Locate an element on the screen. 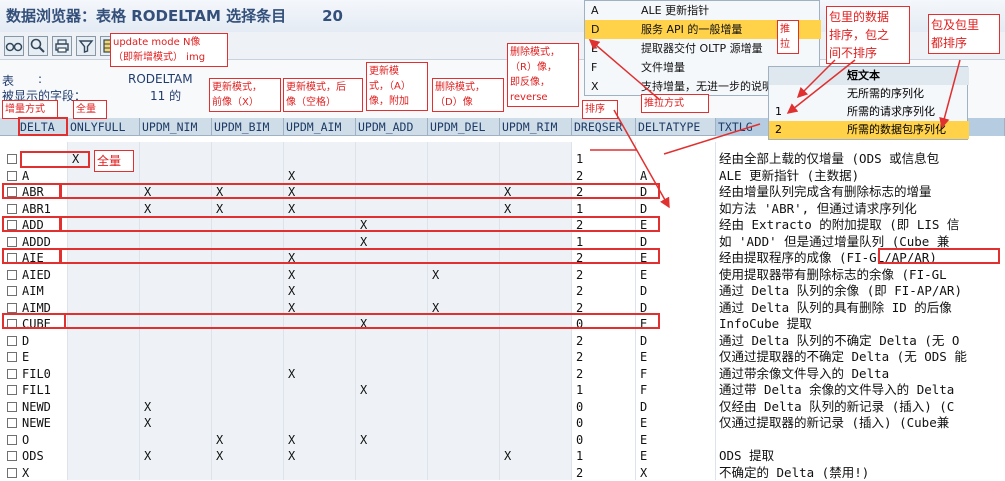 This screenshot has width=1005, height=481. table-row: X2X不确定的 Delta (禁用!) is located at coordinates (502, 473).